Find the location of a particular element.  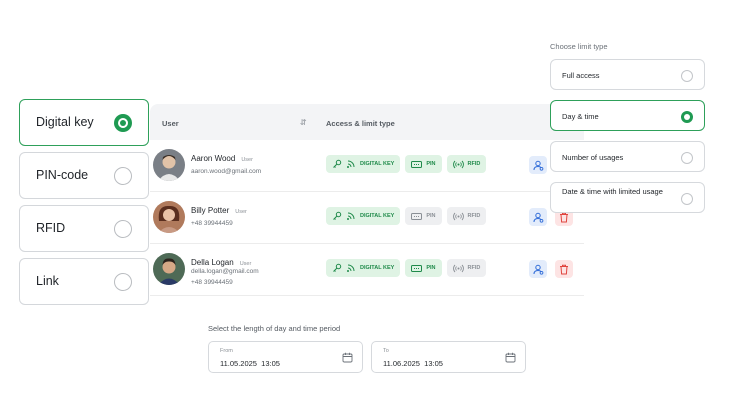

limit-option-day-time: Day & time is located at coordinates (627, 115).